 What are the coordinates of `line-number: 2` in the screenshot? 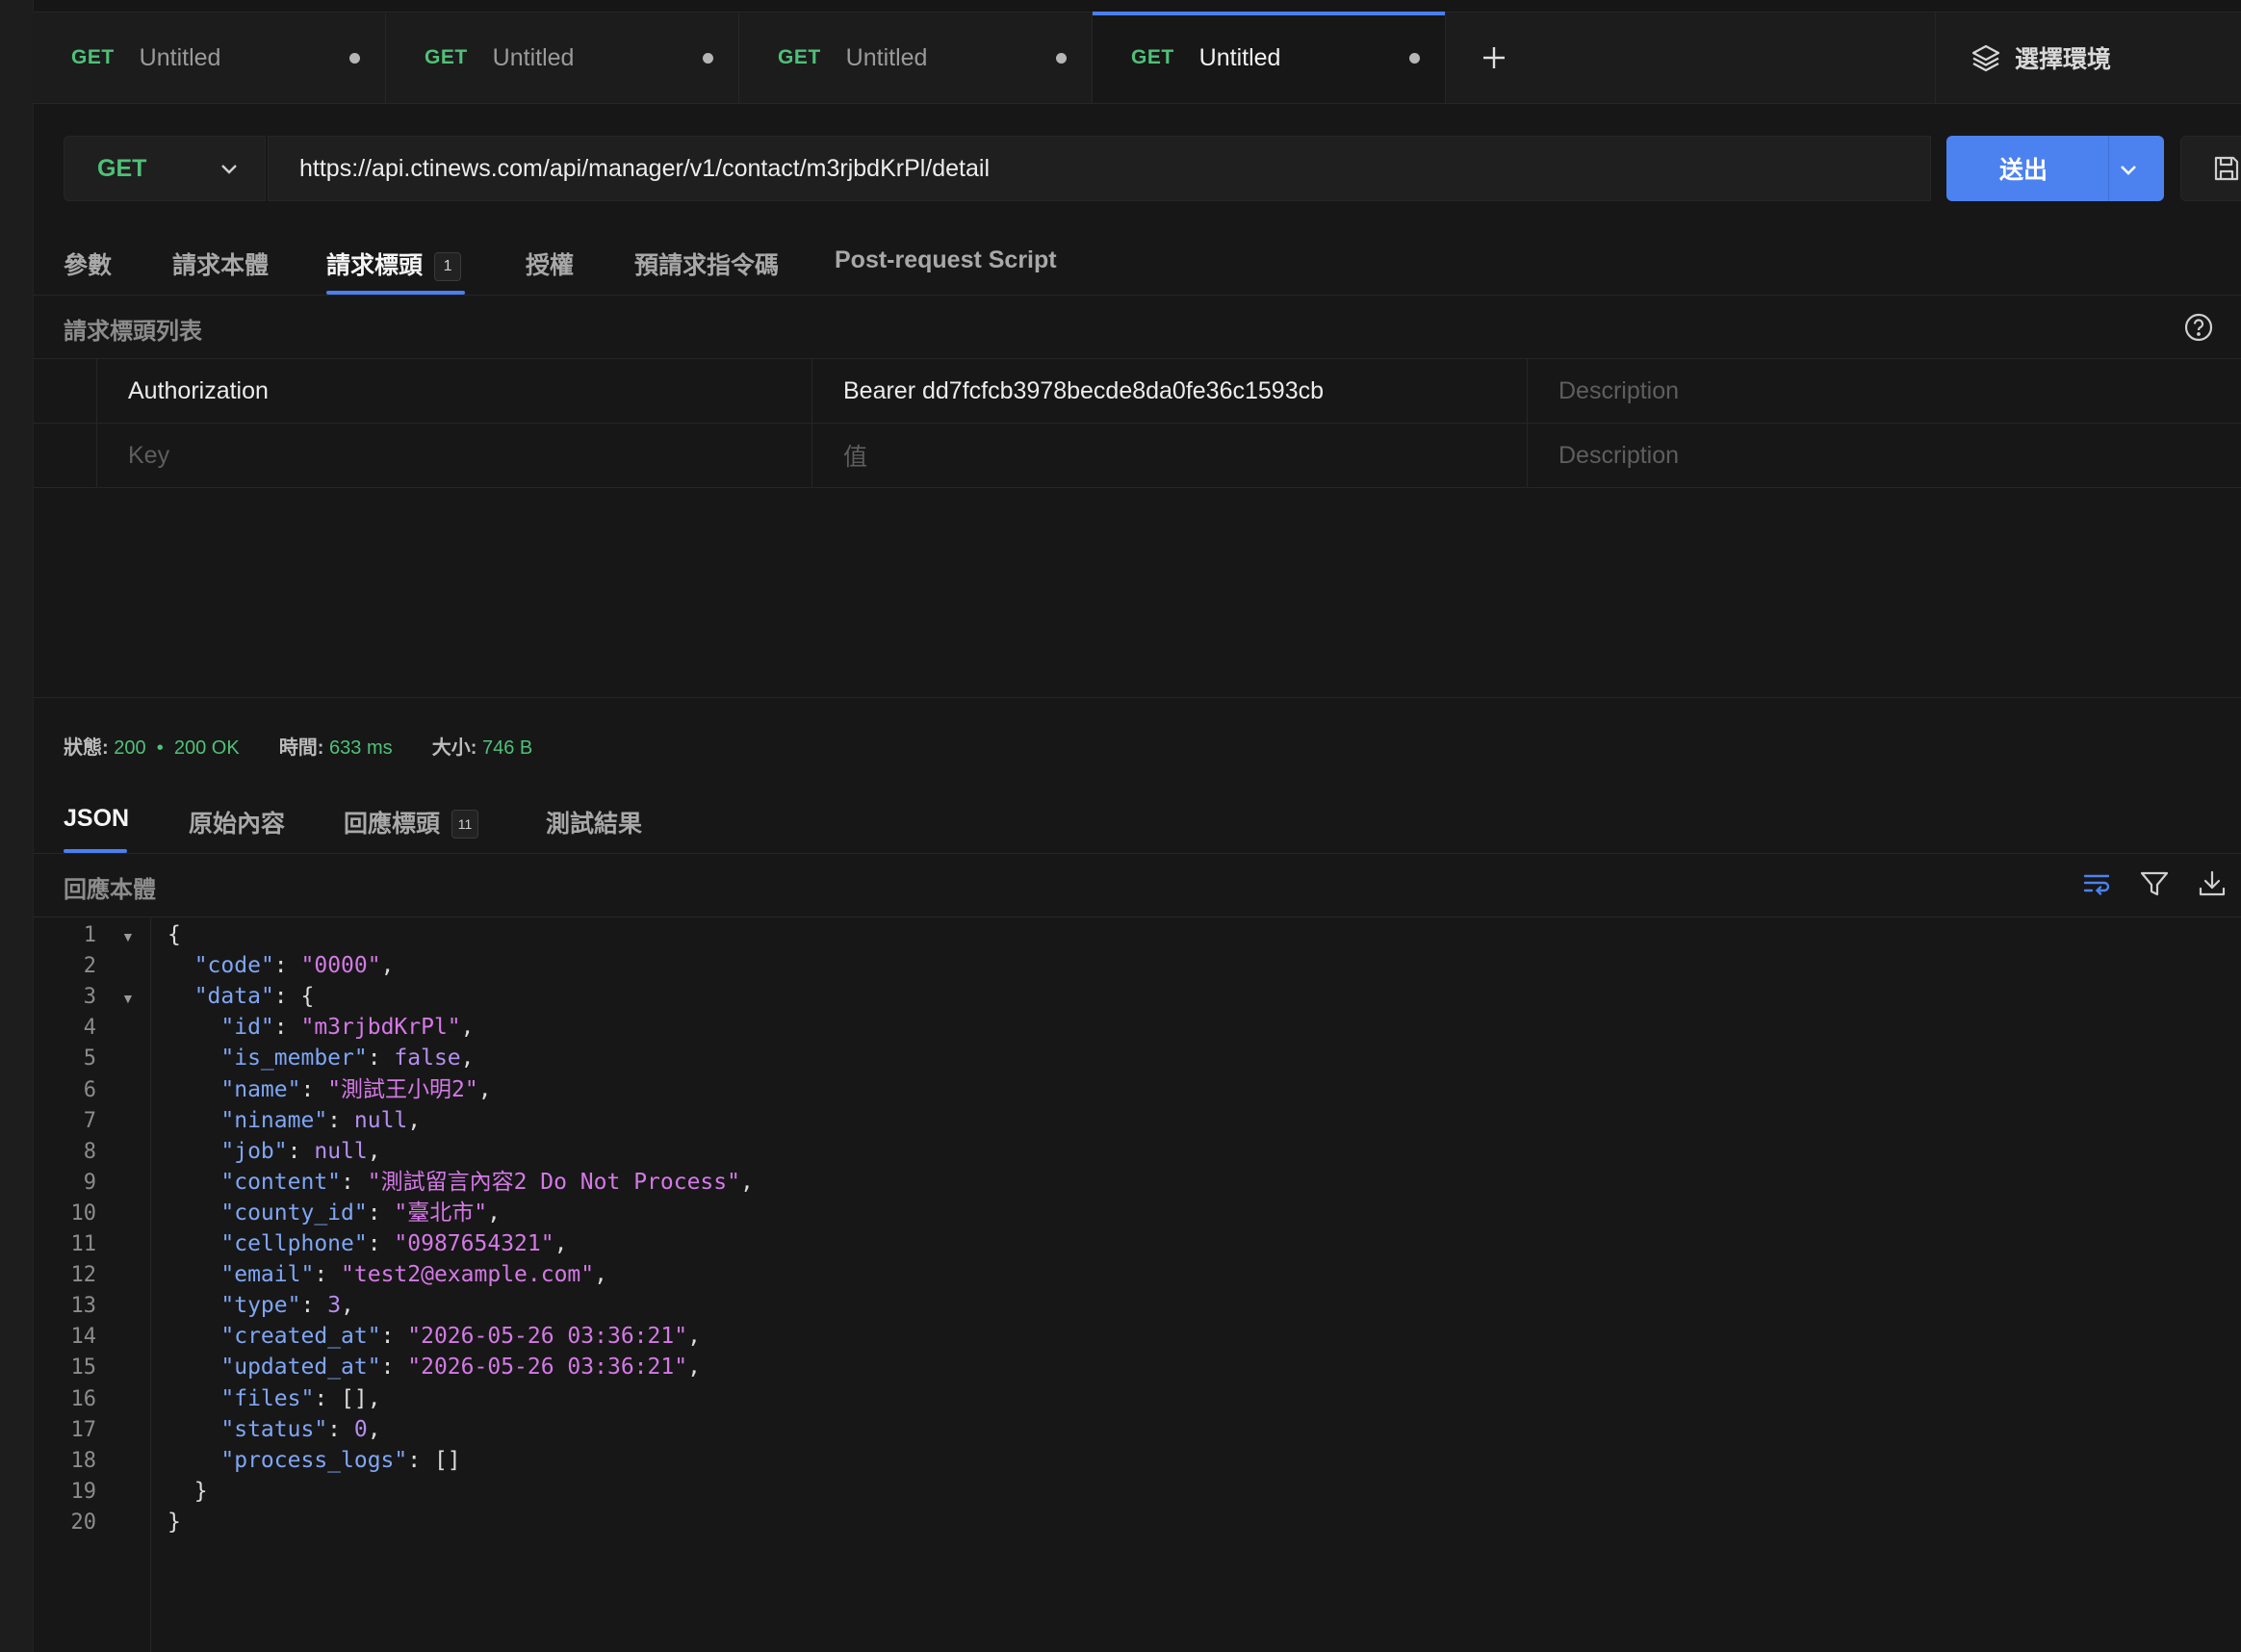 It's located at (89, 966).